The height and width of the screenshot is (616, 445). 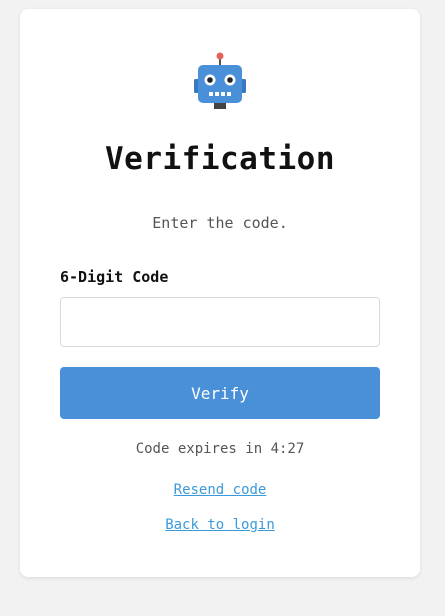 What do you see at coordinates (220, 223) in the screenshot?
I see `page-subtitle: Enter the code.` at bounding box center [220, 223].